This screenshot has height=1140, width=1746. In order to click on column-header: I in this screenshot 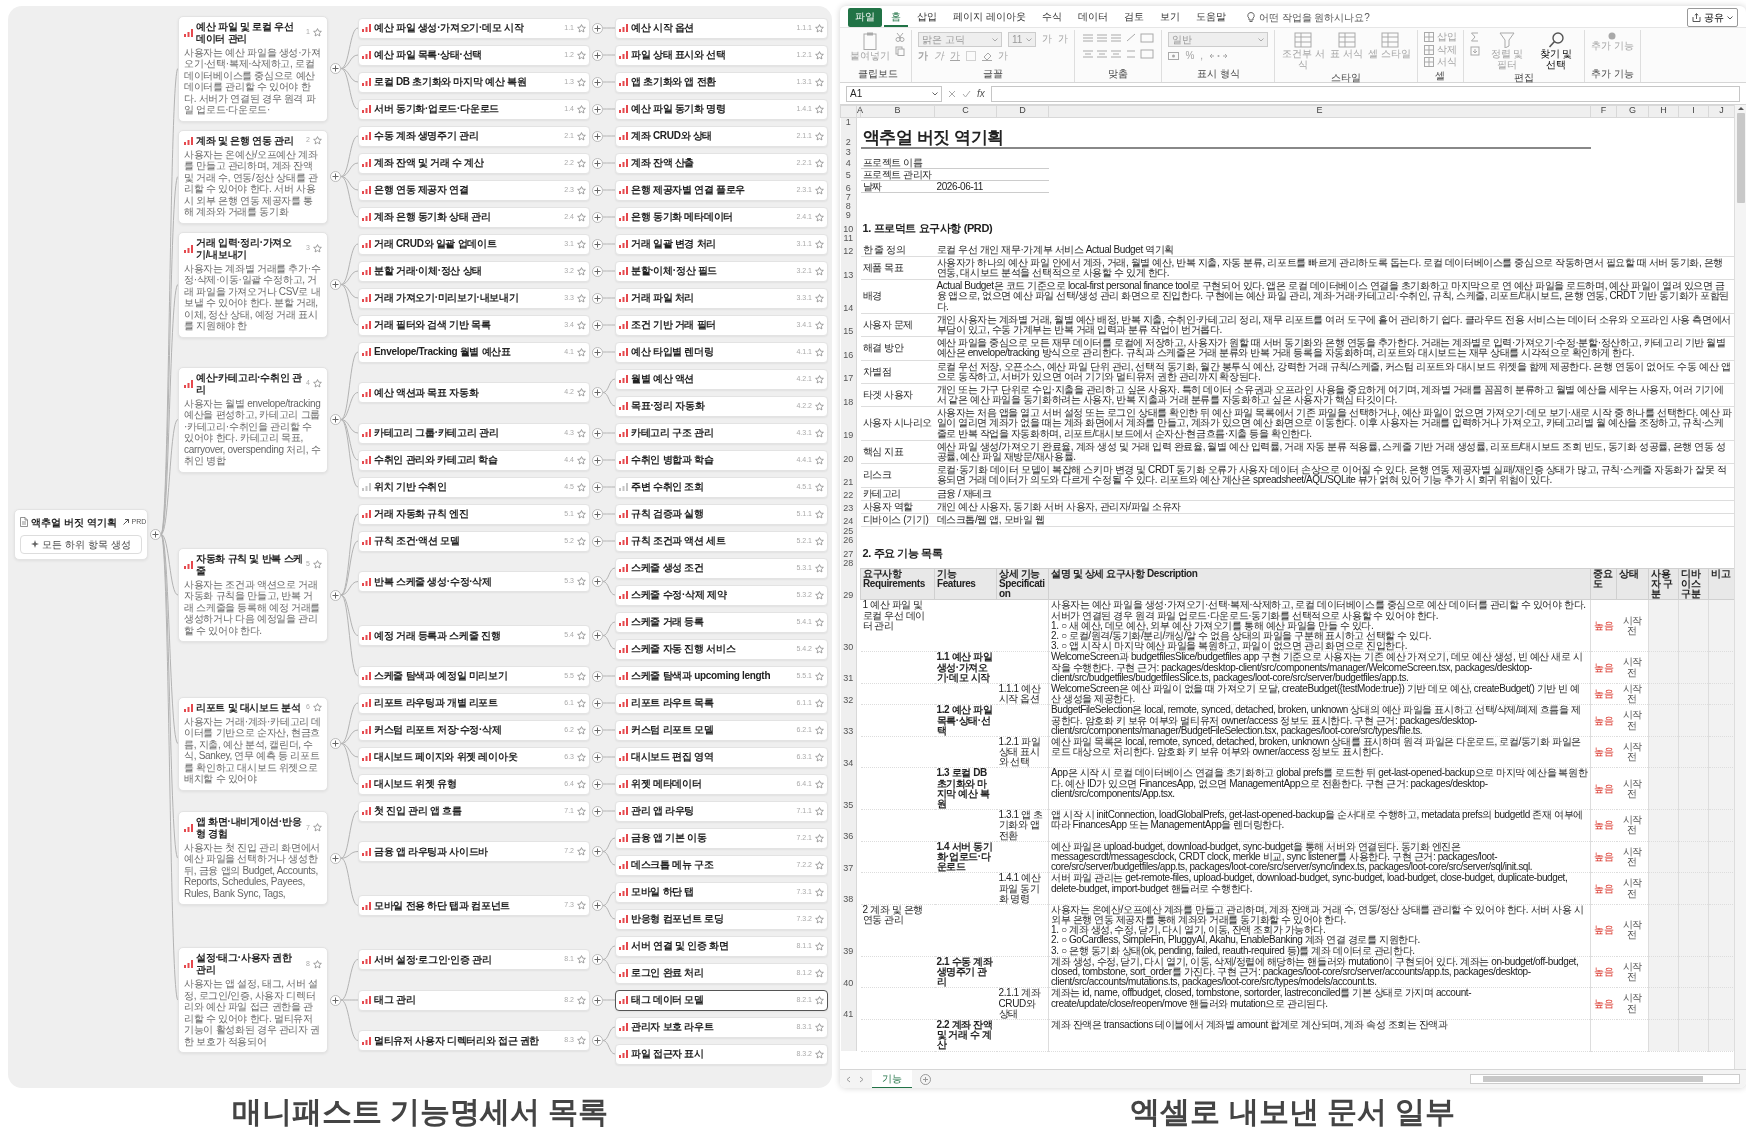, I will do `click(1693, 111)`.